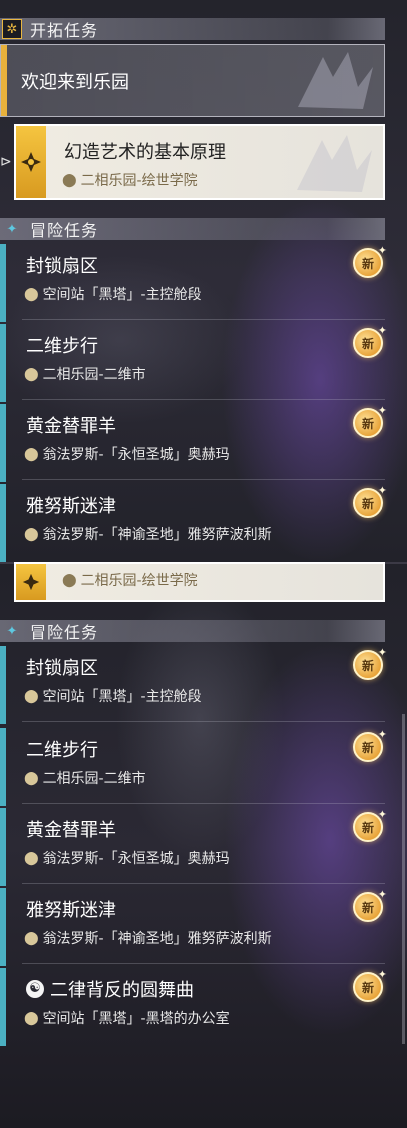 This screenshot has height=1128, width=407. Describe the element at coordinates (145, 152) in the screenshot. I see `quest-title: 幻造艺术的基本原理` at that location.